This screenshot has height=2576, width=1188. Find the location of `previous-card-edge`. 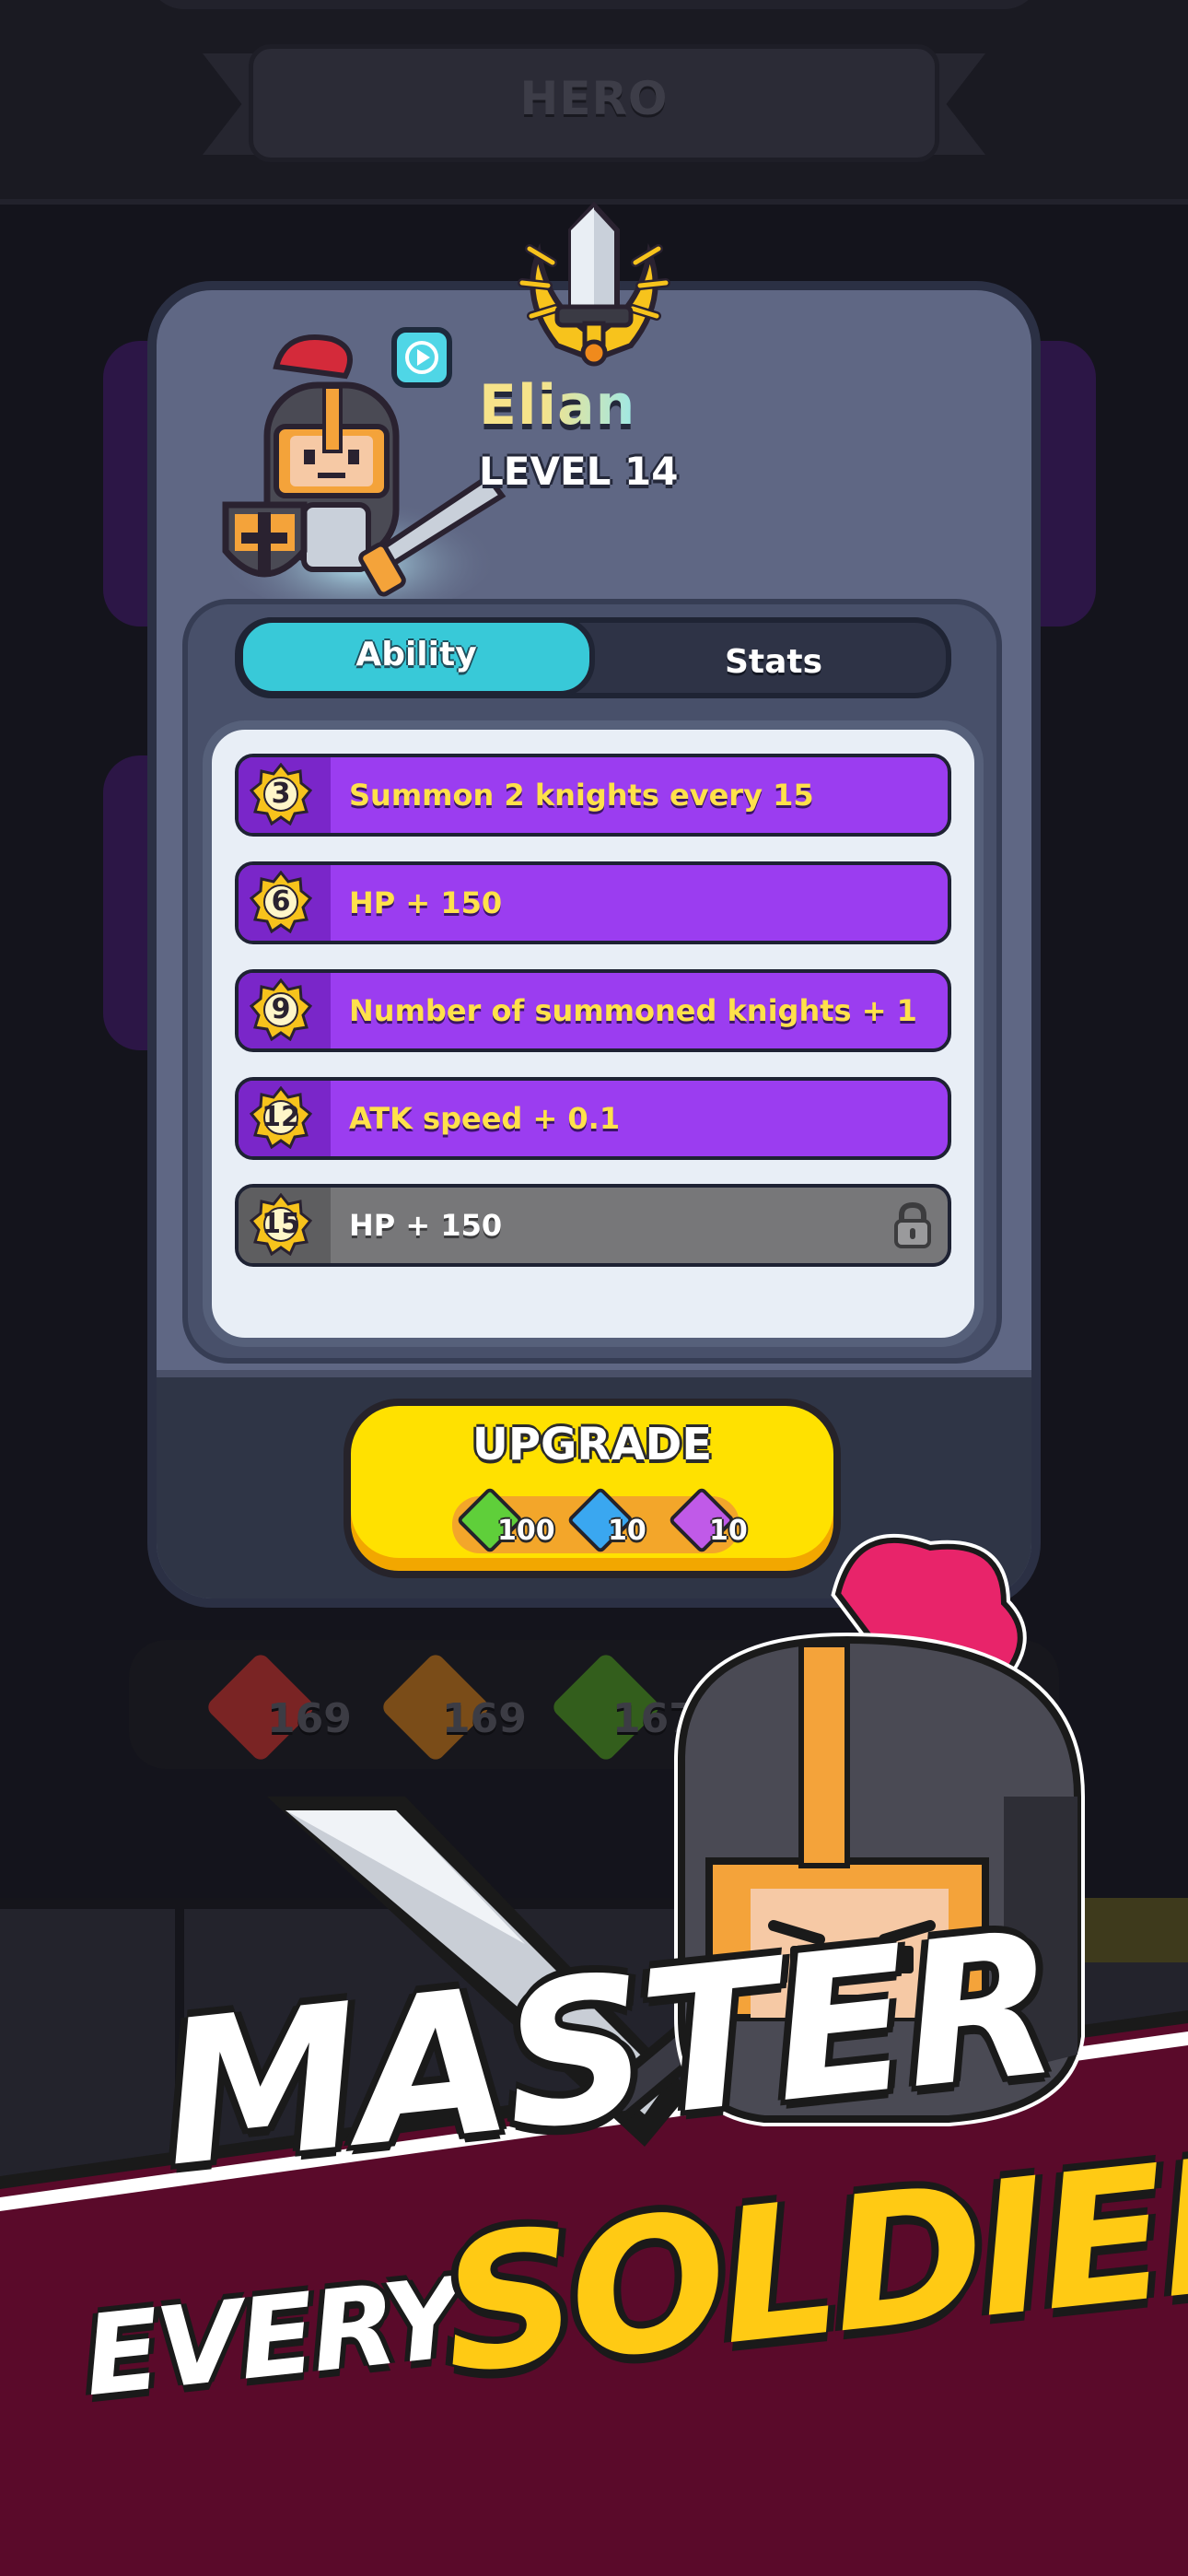

previous-card-edge is located at coordinates (594, 4).